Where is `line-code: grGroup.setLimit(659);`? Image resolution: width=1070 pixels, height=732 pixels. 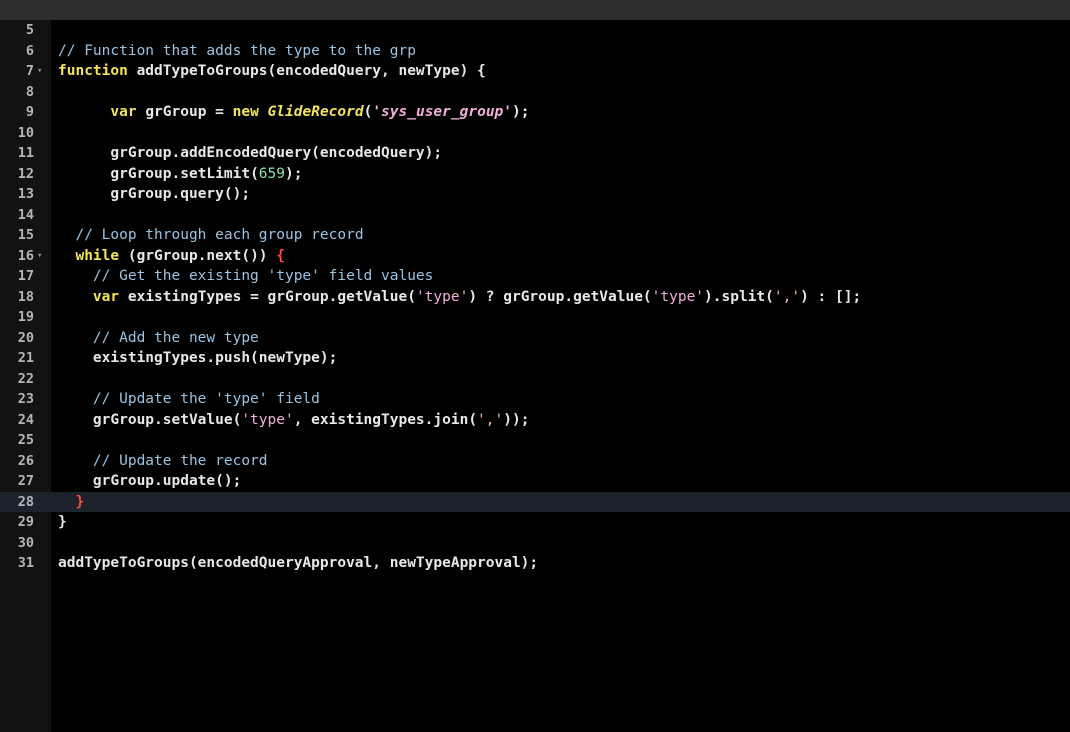
line-code: grGroup.setLimit(659); is located at coordinates (180, 174).